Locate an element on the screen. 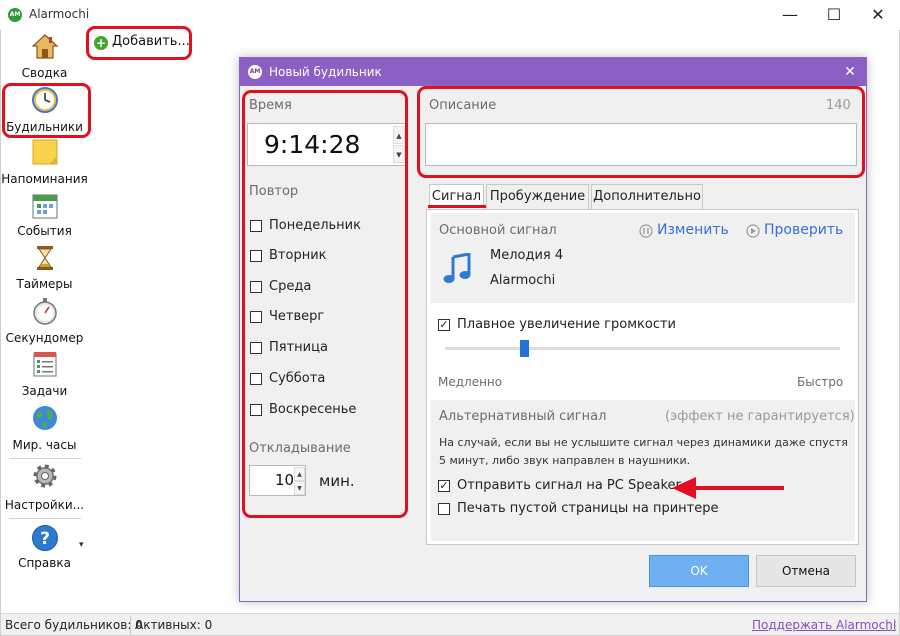 Image resolution: width=900 pixels, height=636 pixels. help-icon: ? is located at coordinates (45, 538).